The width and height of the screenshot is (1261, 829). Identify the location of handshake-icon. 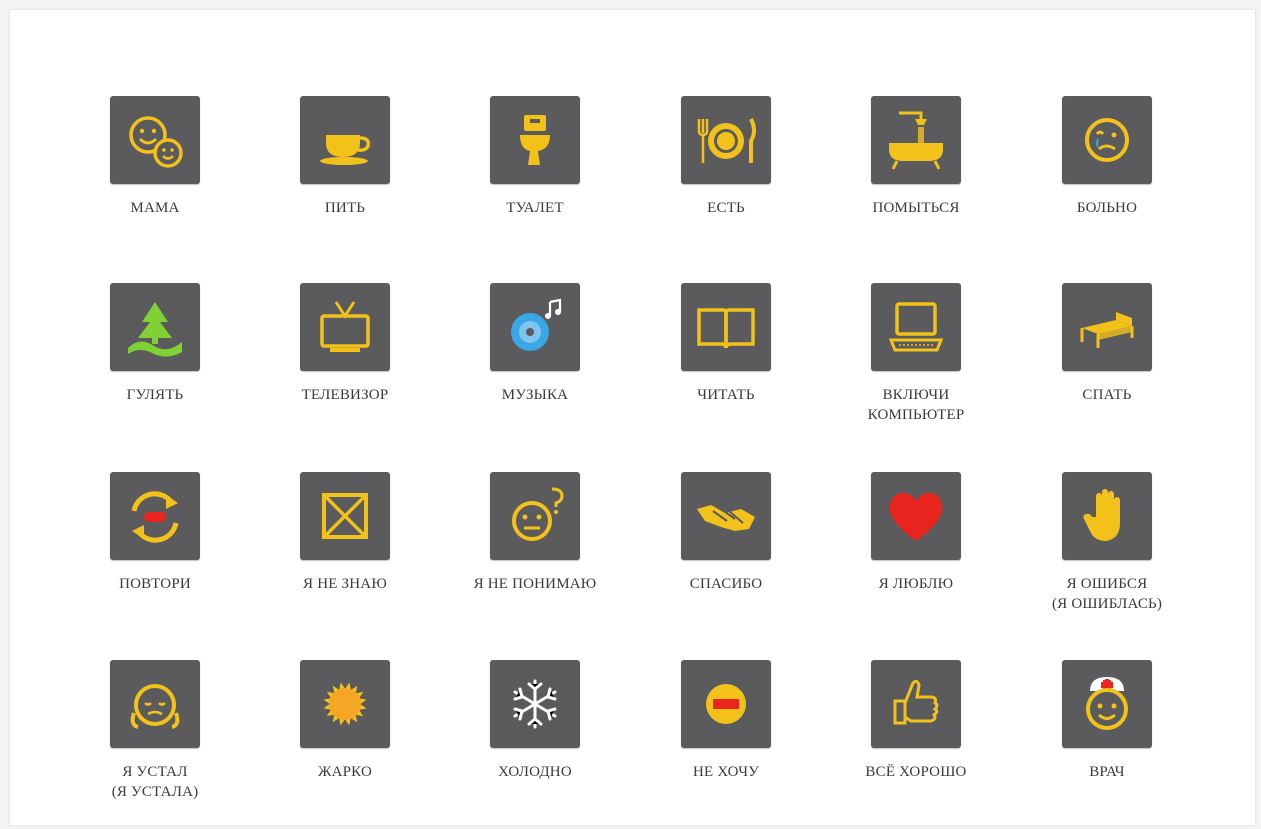
(726, 518).